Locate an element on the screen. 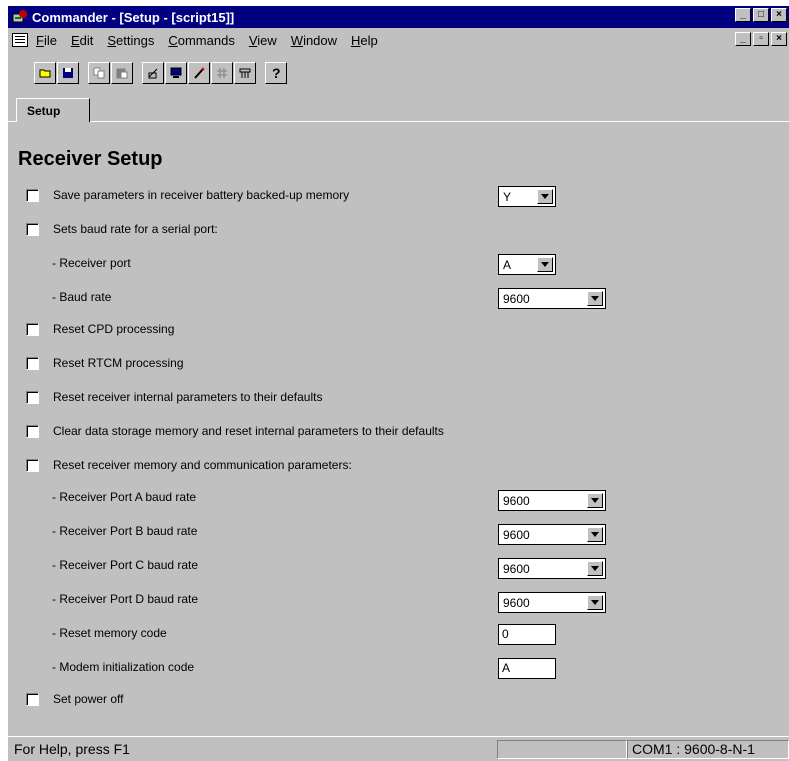 The width and height of the screenshot is (789, 761). monitor-icon is located at coordinates (176, 73).